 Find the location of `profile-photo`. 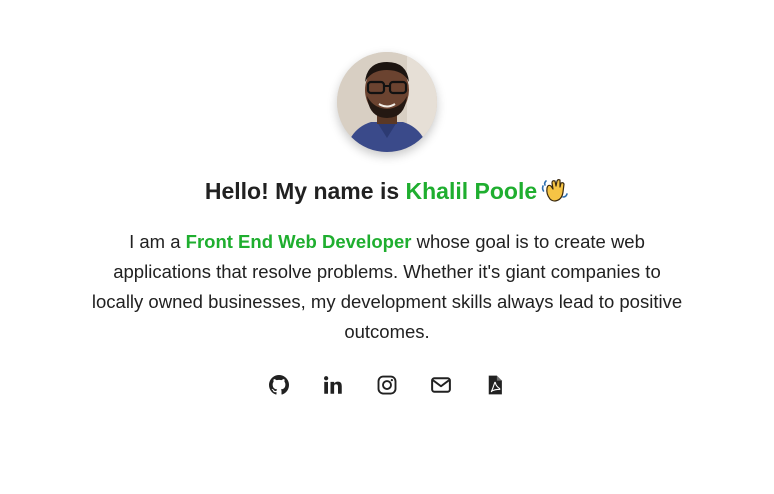

profile-photo is located at coordinates (387, 102).